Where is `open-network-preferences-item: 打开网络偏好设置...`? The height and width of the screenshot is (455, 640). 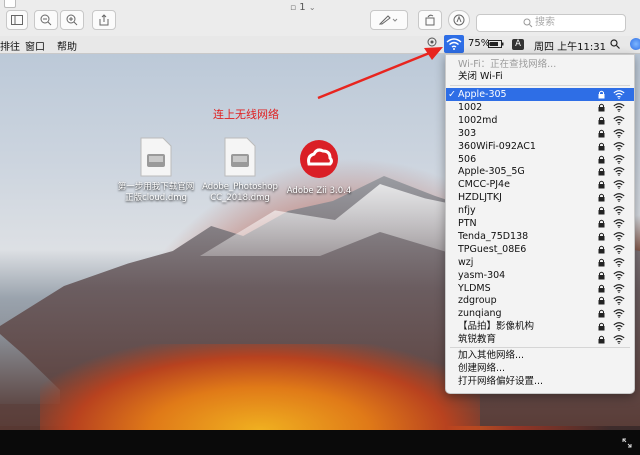
open-network-preferences-item: 打开网络偏好设置... is located at coordinates (540, 381).